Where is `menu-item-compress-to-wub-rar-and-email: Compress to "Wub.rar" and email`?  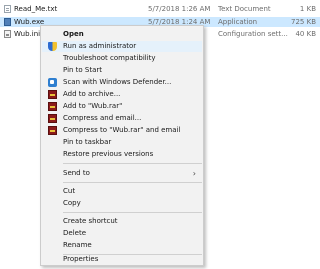
menu-item-compress-to-wub-rar-and-email: Compress to "Wub.rar" and email is located at coordinates (122, 130).